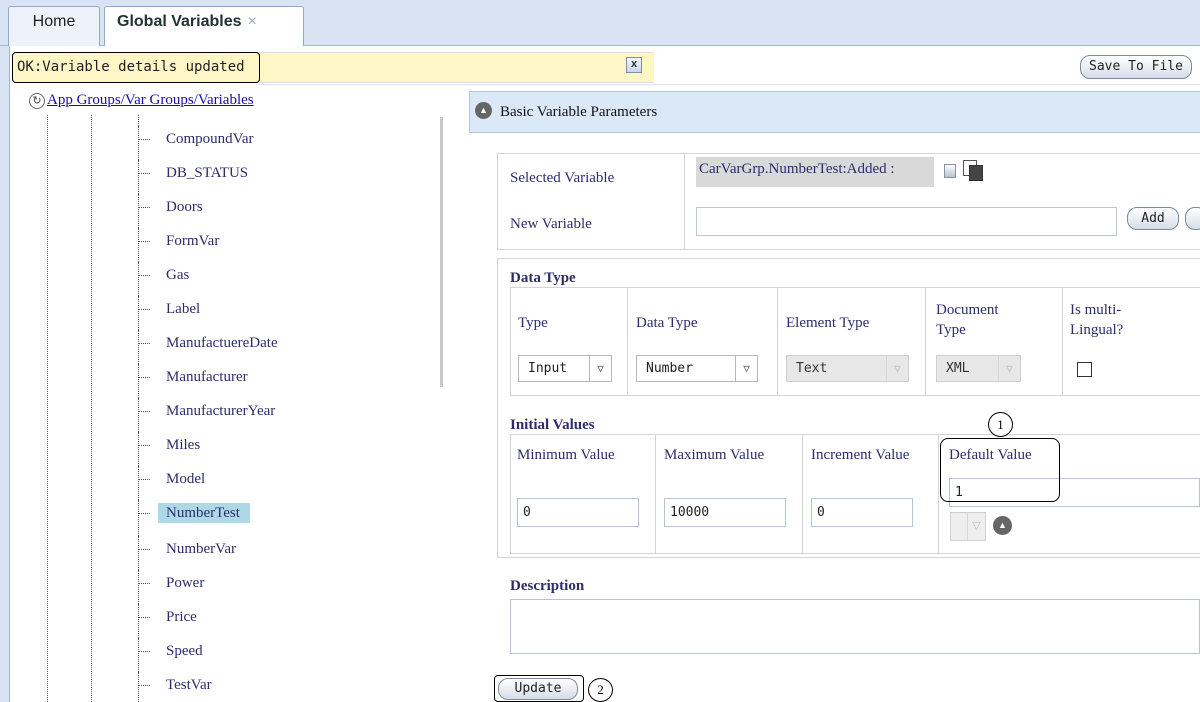 Image resolution: width=1200 pixels, height=702 pixels. I want to click on tree-item-manufactureryear: ManufacturerYear, so click(206, 411).